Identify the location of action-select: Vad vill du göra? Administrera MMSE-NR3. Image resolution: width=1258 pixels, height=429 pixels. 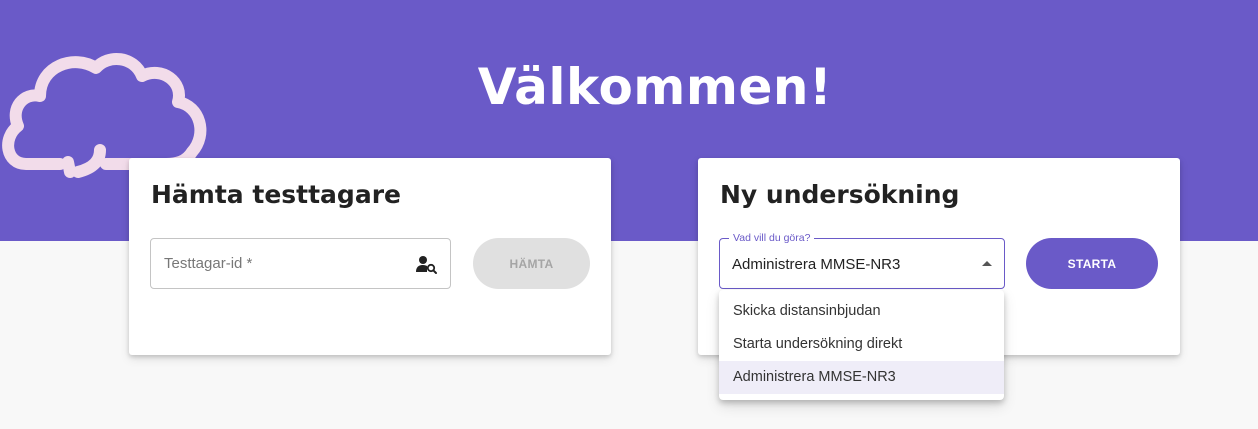
(862, 260).